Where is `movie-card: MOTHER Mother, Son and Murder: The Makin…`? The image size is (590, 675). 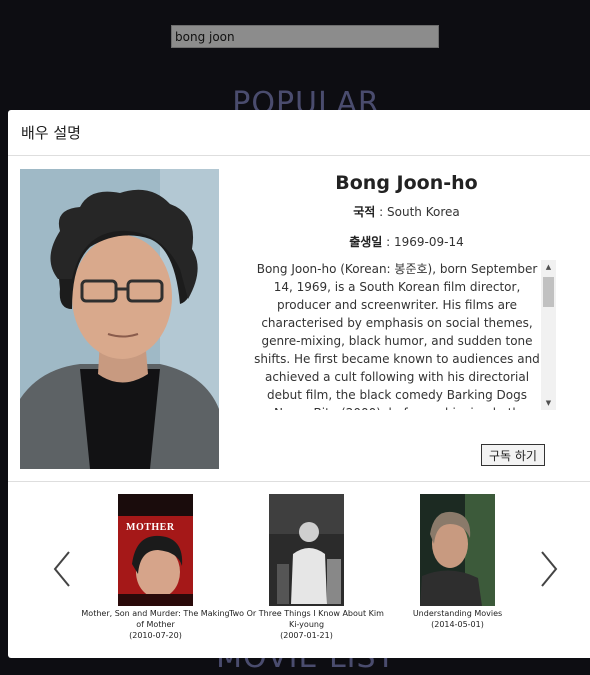 movie-card: MOTHER Mother, Son and Murder: The Makin… is located at coordinates (155, 567).